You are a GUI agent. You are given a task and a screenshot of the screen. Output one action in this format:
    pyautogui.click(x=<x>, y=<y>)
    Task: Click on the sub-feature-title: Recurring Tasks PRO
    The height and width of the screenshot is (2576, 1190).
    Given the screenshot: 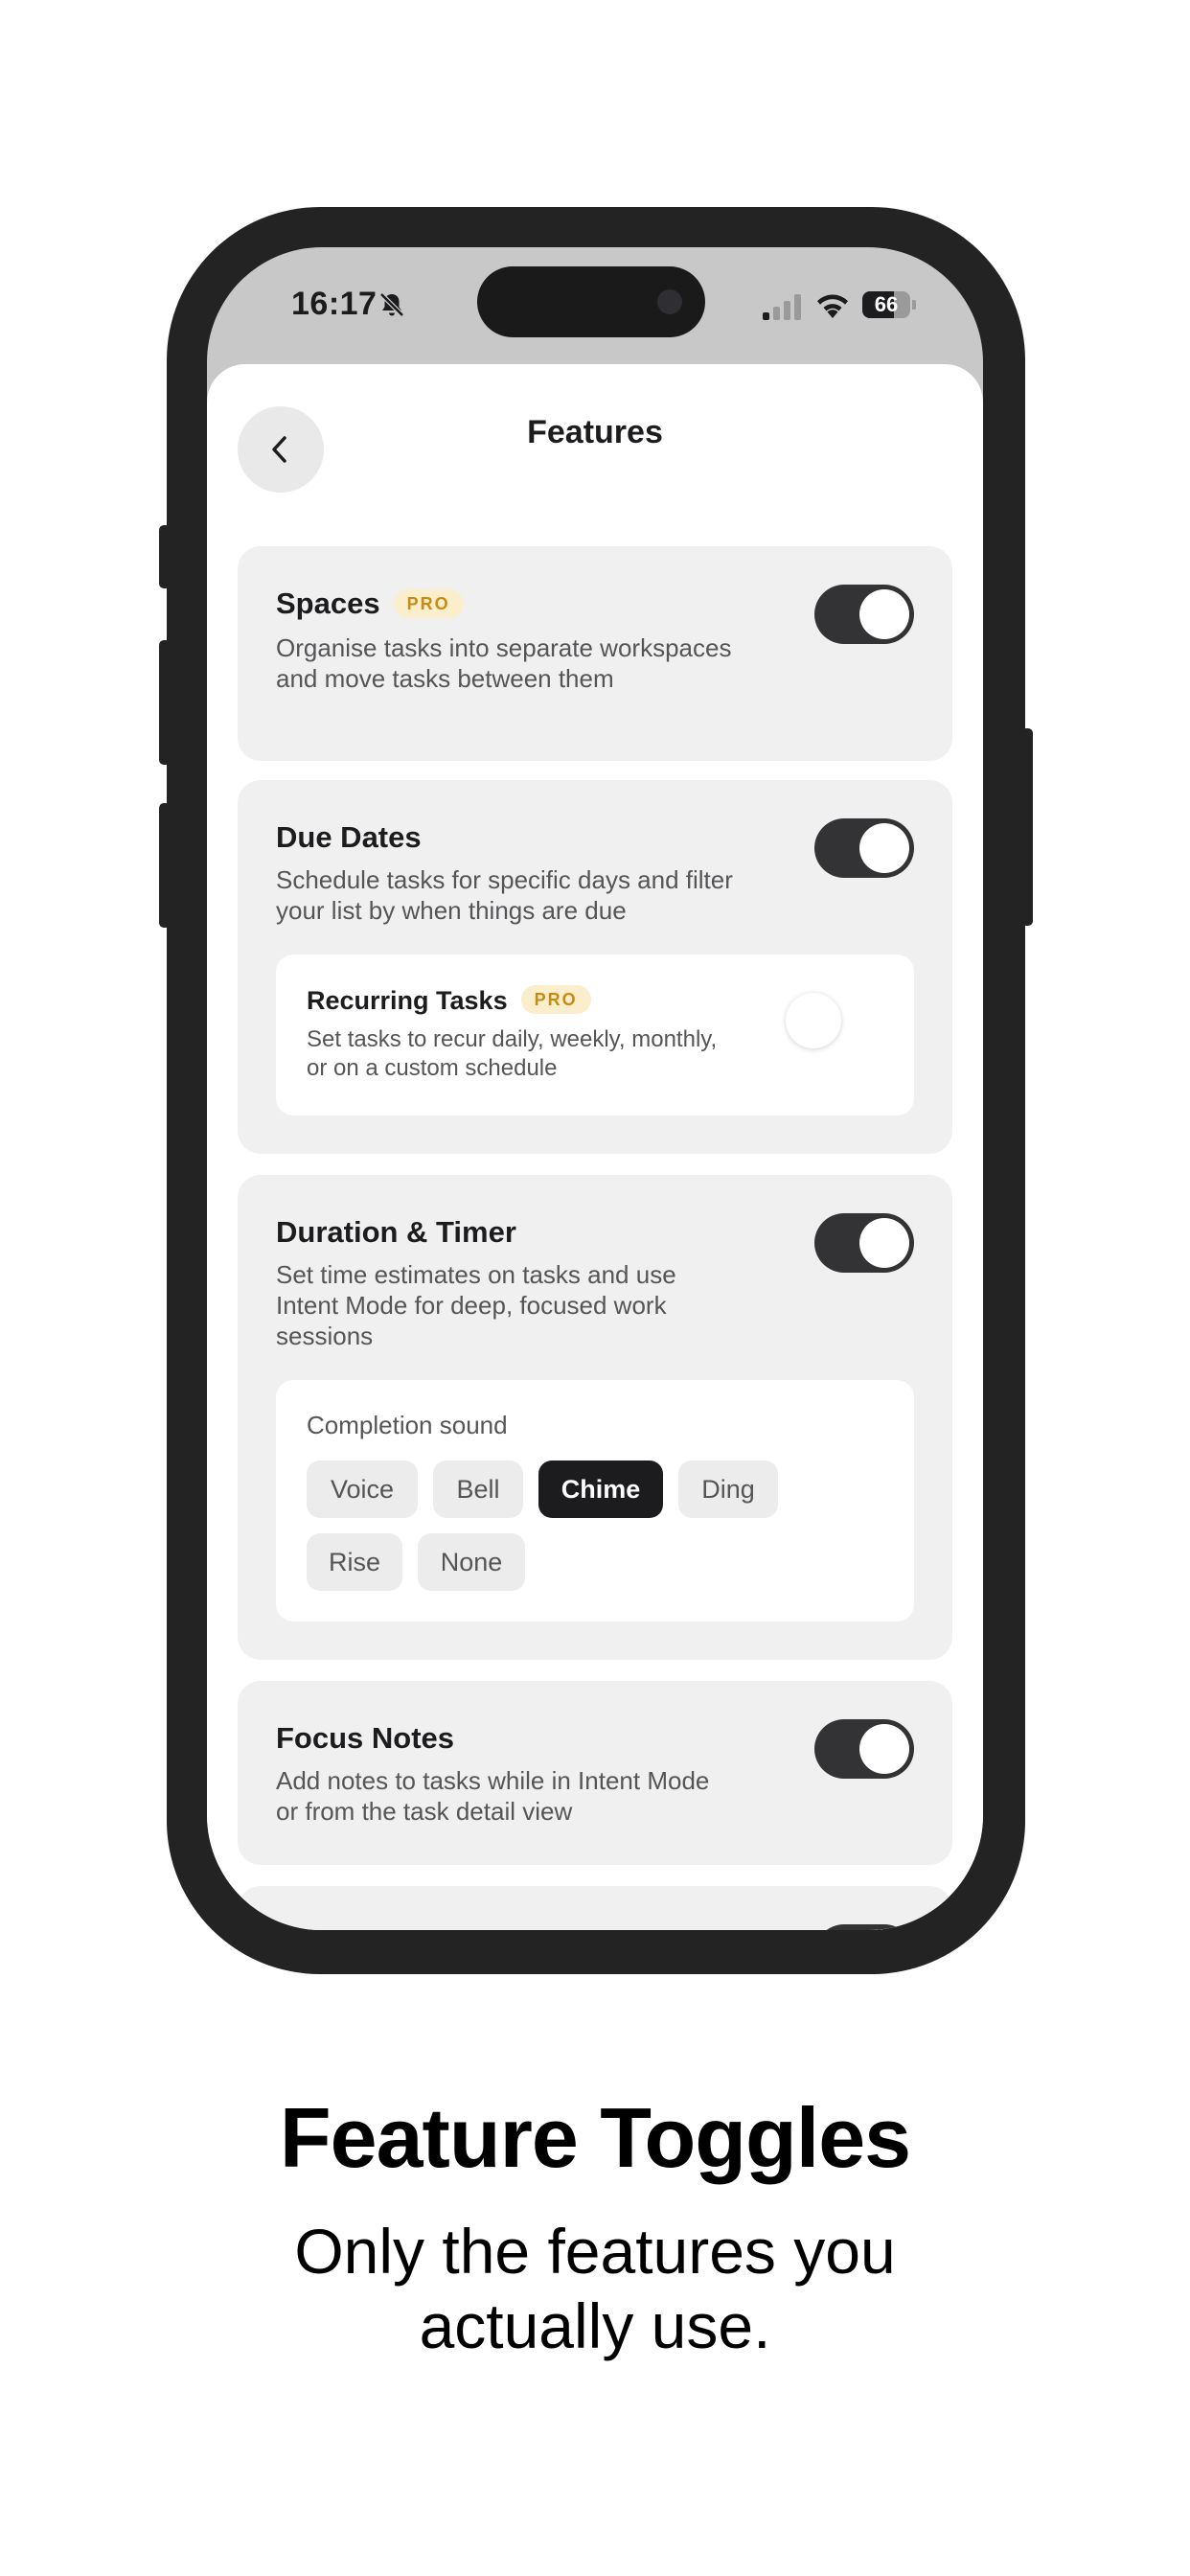 What is the action you would take?
    pyautogui.click(x=449, y=1000)
    